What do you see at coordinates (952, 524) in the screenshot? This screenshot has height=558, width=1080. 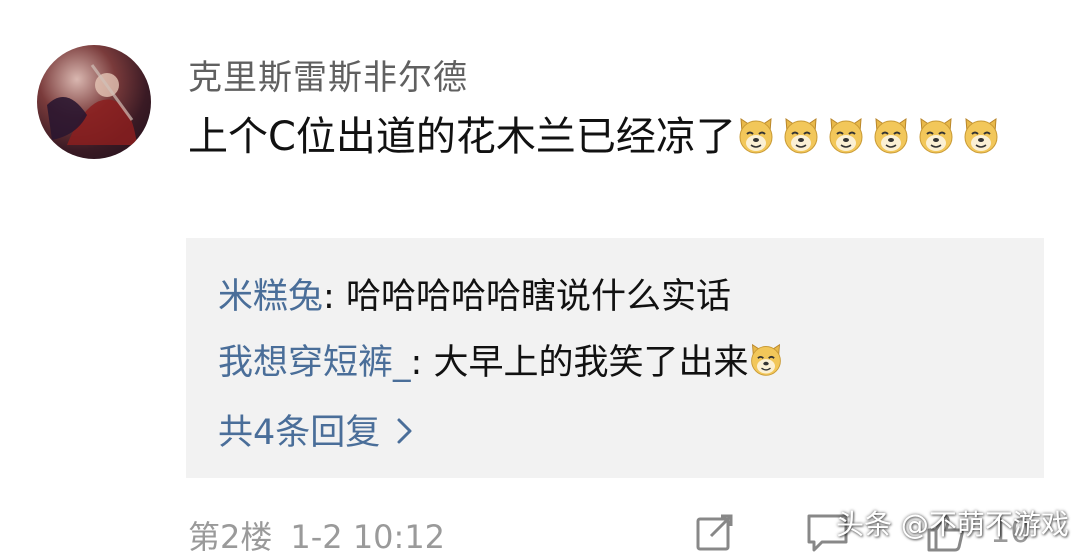 I see `watermark: 头条 @不萌不游戏` at bounding box center [952, 524].